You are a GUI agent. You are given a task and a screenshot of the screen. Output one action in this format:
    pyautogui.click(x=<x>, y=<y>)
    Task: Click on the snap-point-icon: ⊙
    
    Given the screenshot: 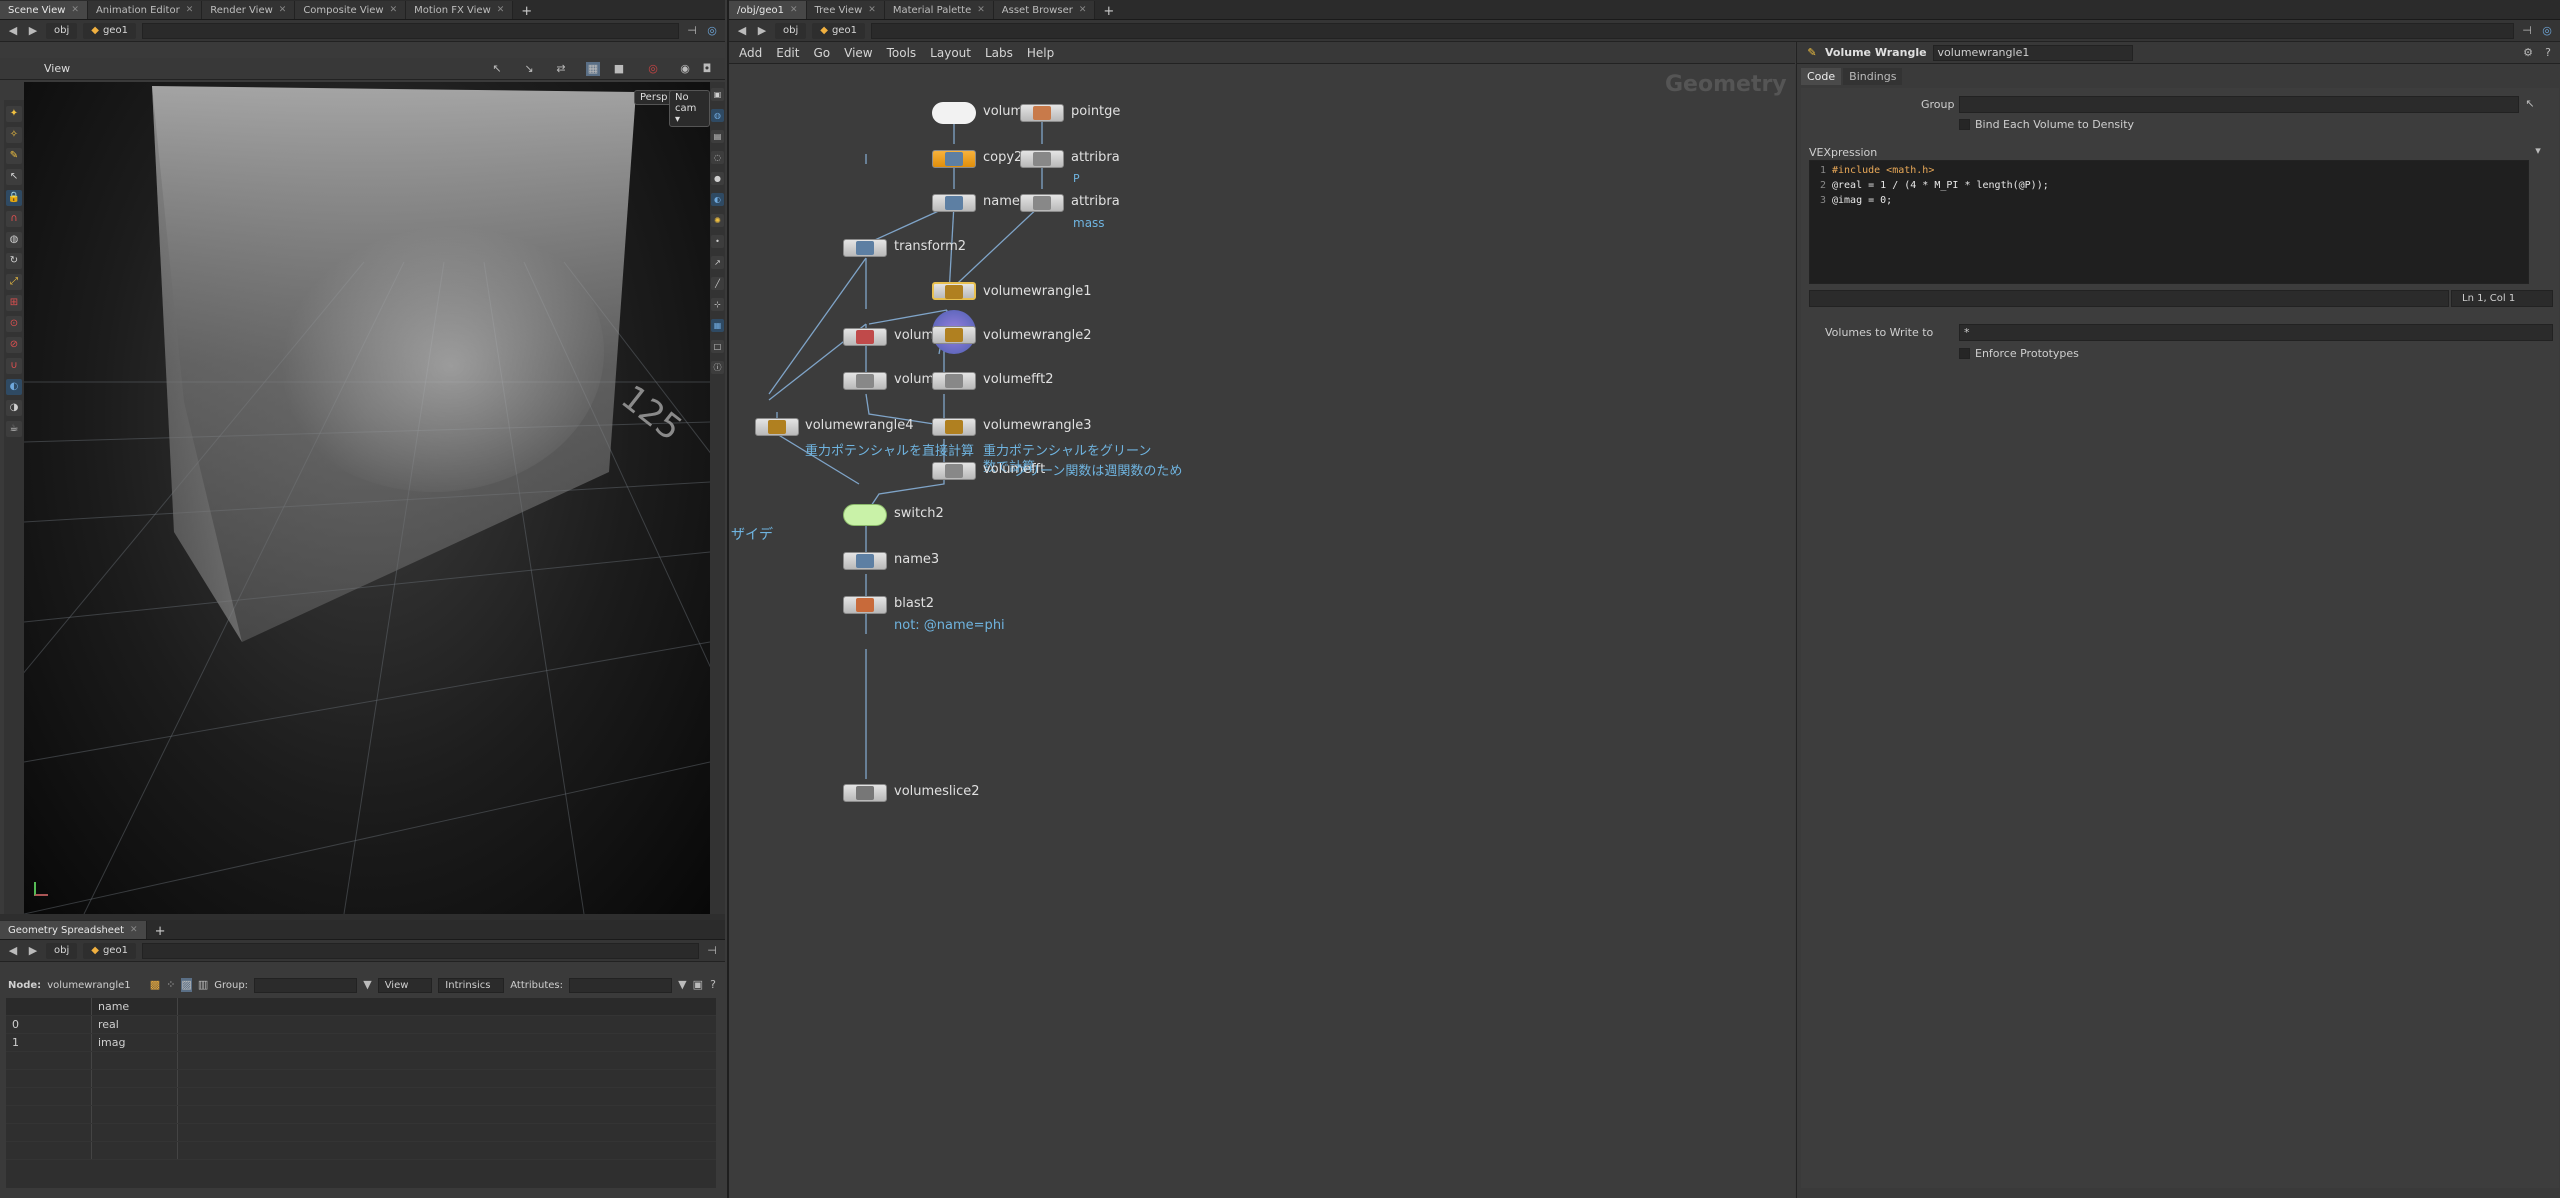 What is the action you would take?
    pyautogui.click(x=14, y=324)
    